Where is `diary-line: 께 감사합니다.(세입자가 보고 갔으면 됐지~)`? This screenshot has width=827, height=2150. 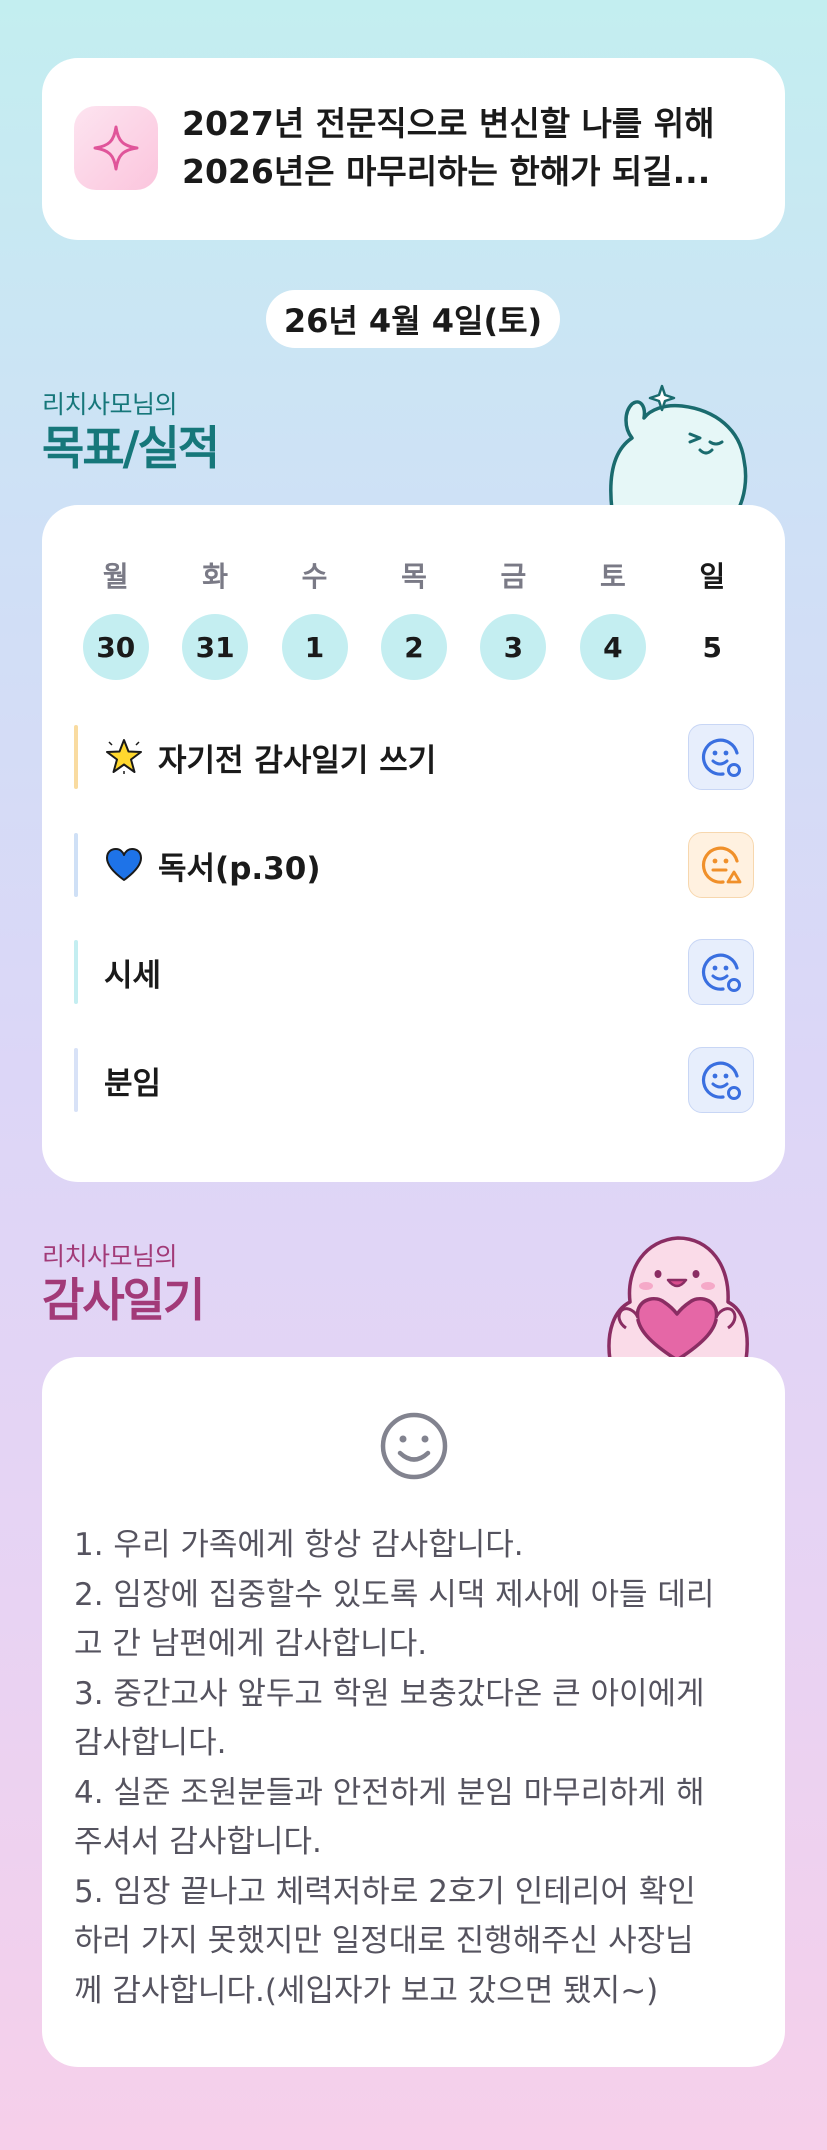 diary-line: 께 감사합니다.(세입자가 보고 갔으면 됐지~) is located at coordinates (366, 1990).